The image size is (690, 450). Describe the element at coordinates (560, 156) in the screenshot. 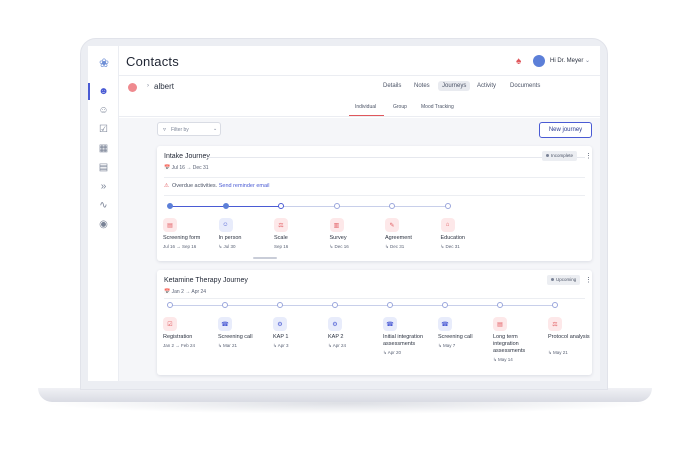

I see `status-badge: Incomplete` at that location.